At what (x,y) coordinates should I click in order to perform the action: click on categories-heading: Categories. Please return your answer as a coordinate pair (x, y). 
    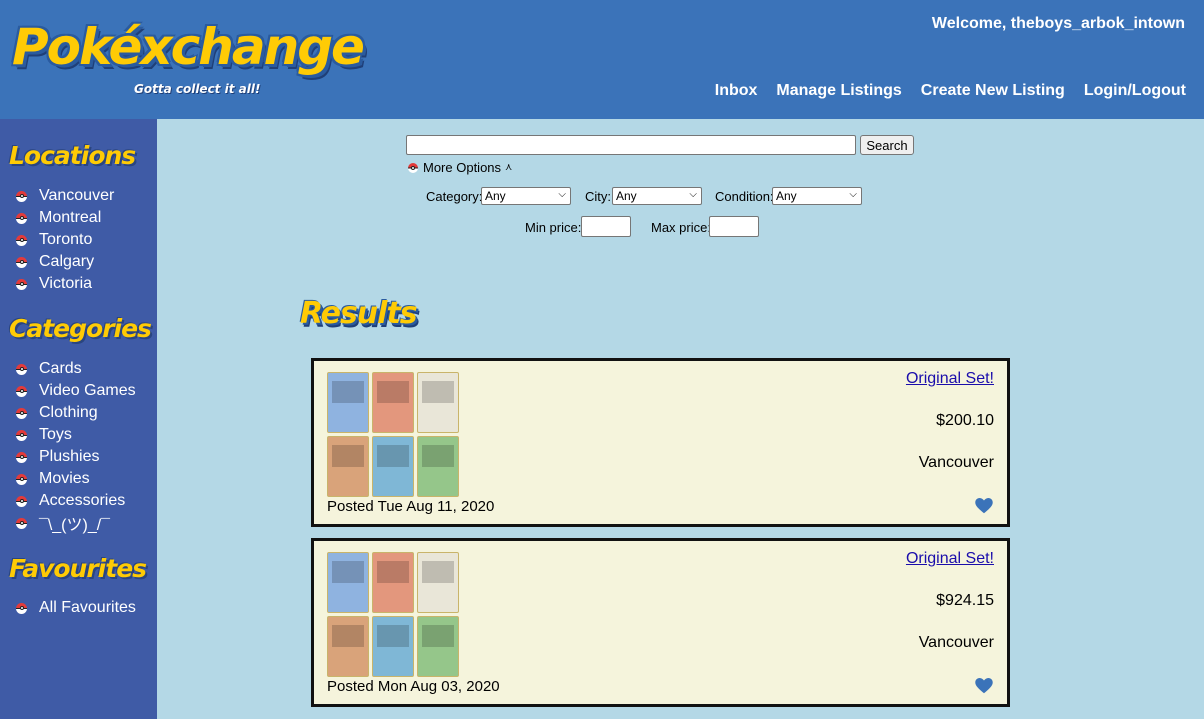
    Looking at the image, I should click on (80, 328).